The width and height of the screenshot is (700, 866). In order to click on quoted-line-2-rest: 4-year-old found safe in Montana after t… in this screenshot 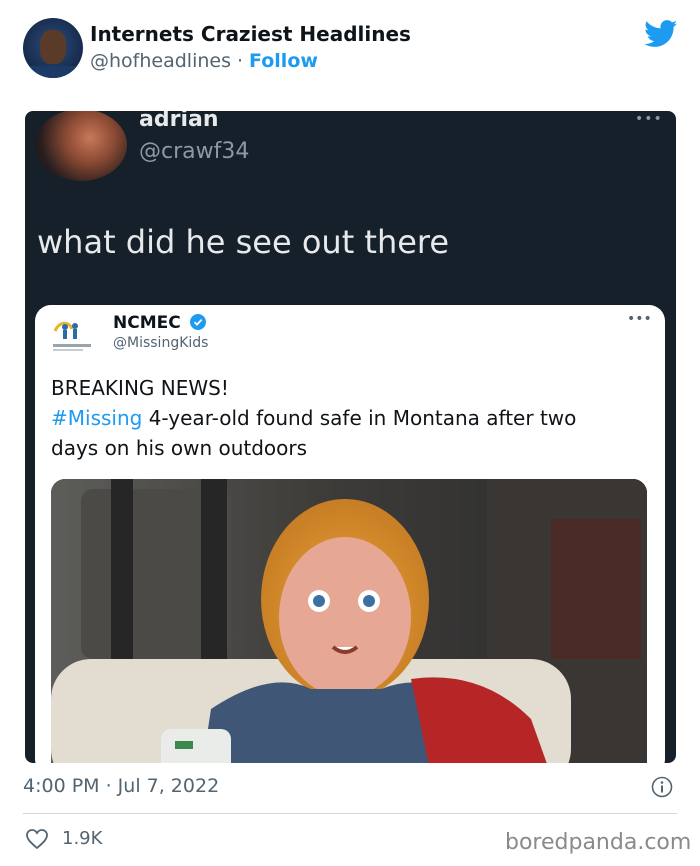, I will do `click(359, 418)`.